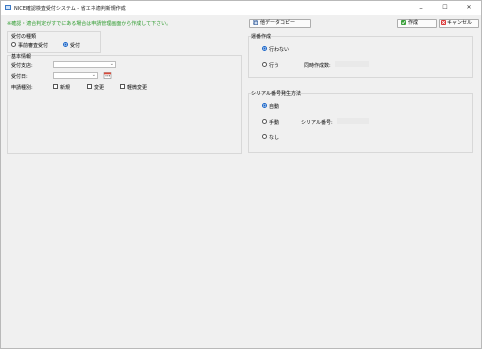 Image resolution: width=482 pixels, height=349 pixels. Describe the element at coordinates (19, 77) in the screenshot. I see `date-label: 受付日:` at that location.